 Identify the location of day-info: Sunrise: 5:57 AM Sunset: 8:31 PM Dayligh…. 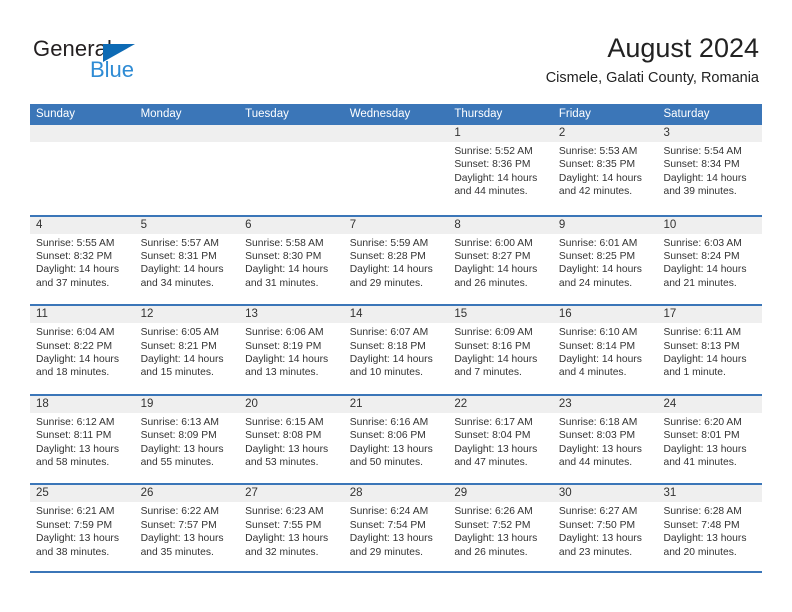
(190, 264).